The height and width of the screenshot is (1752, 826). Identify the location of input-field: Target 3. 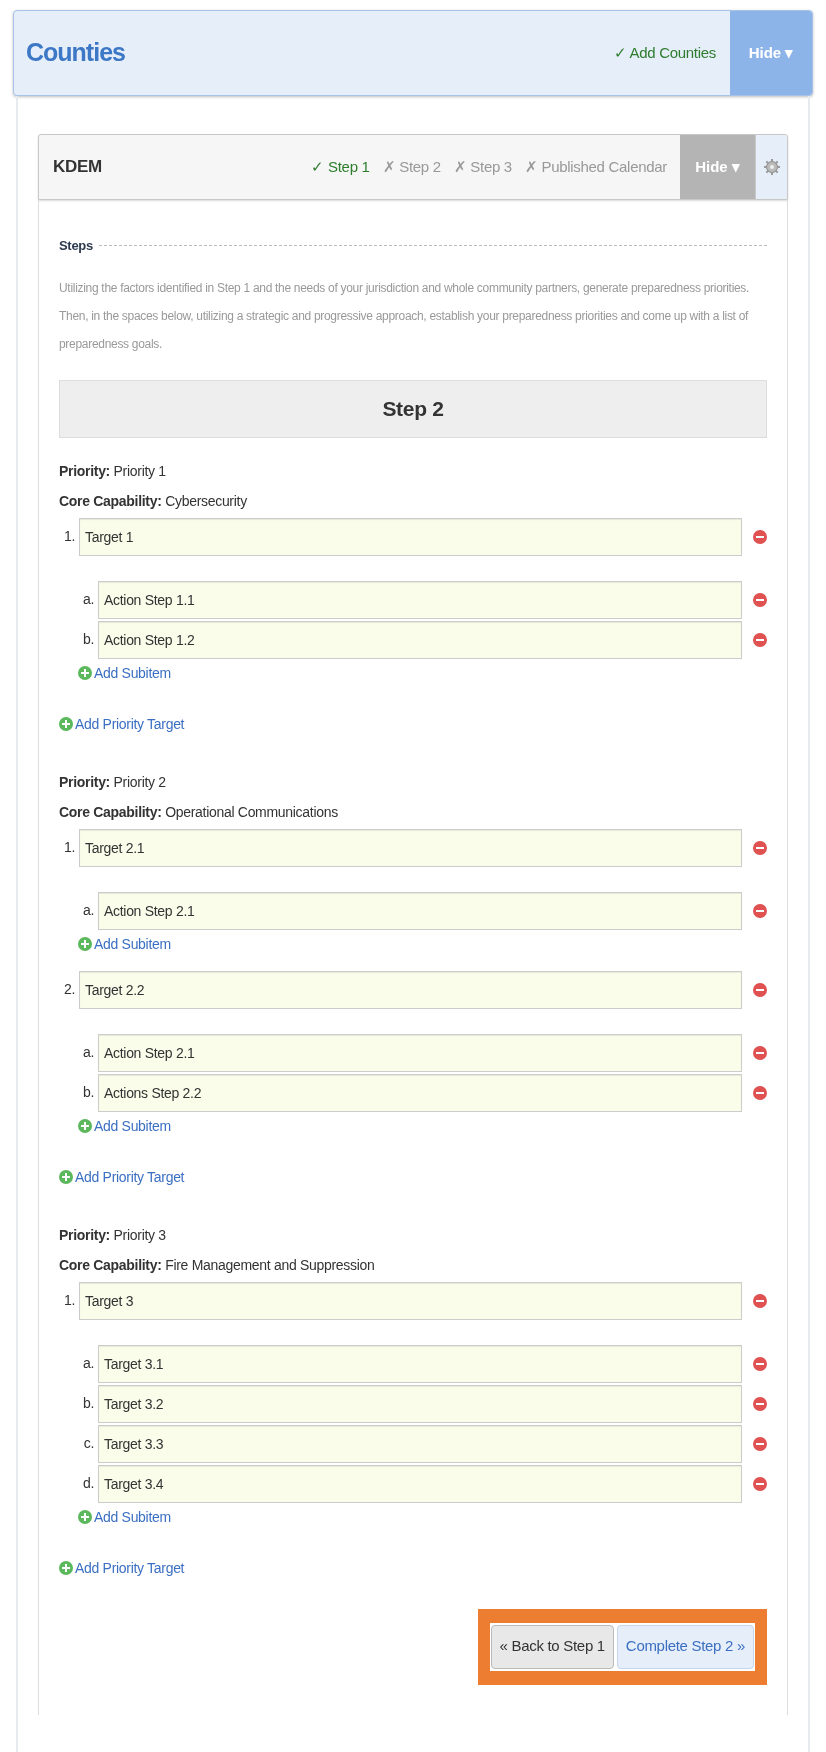
(410, 1300).